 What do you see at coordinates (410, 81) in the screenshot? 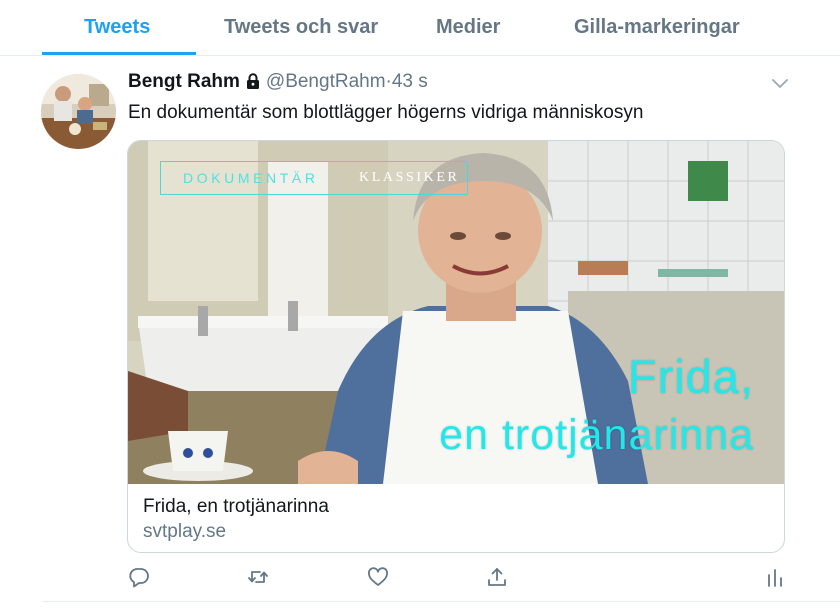
I see `tweet-timestamp: 43 s` at bounding box center [410, 81].